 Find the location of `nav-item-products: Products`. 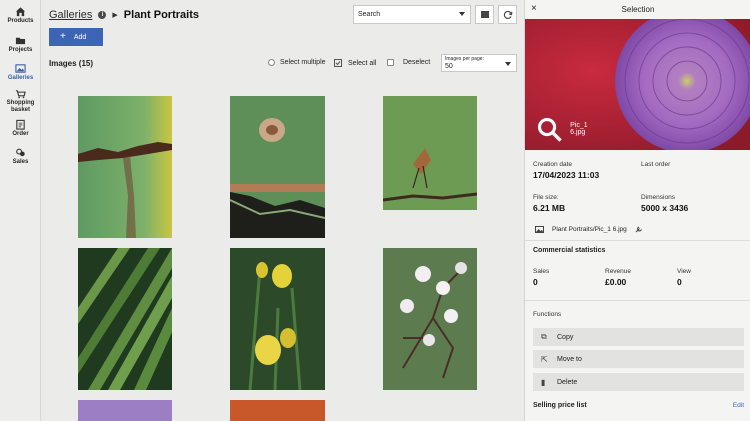

nav-item-products: Products is located at coordinates (20, 15).